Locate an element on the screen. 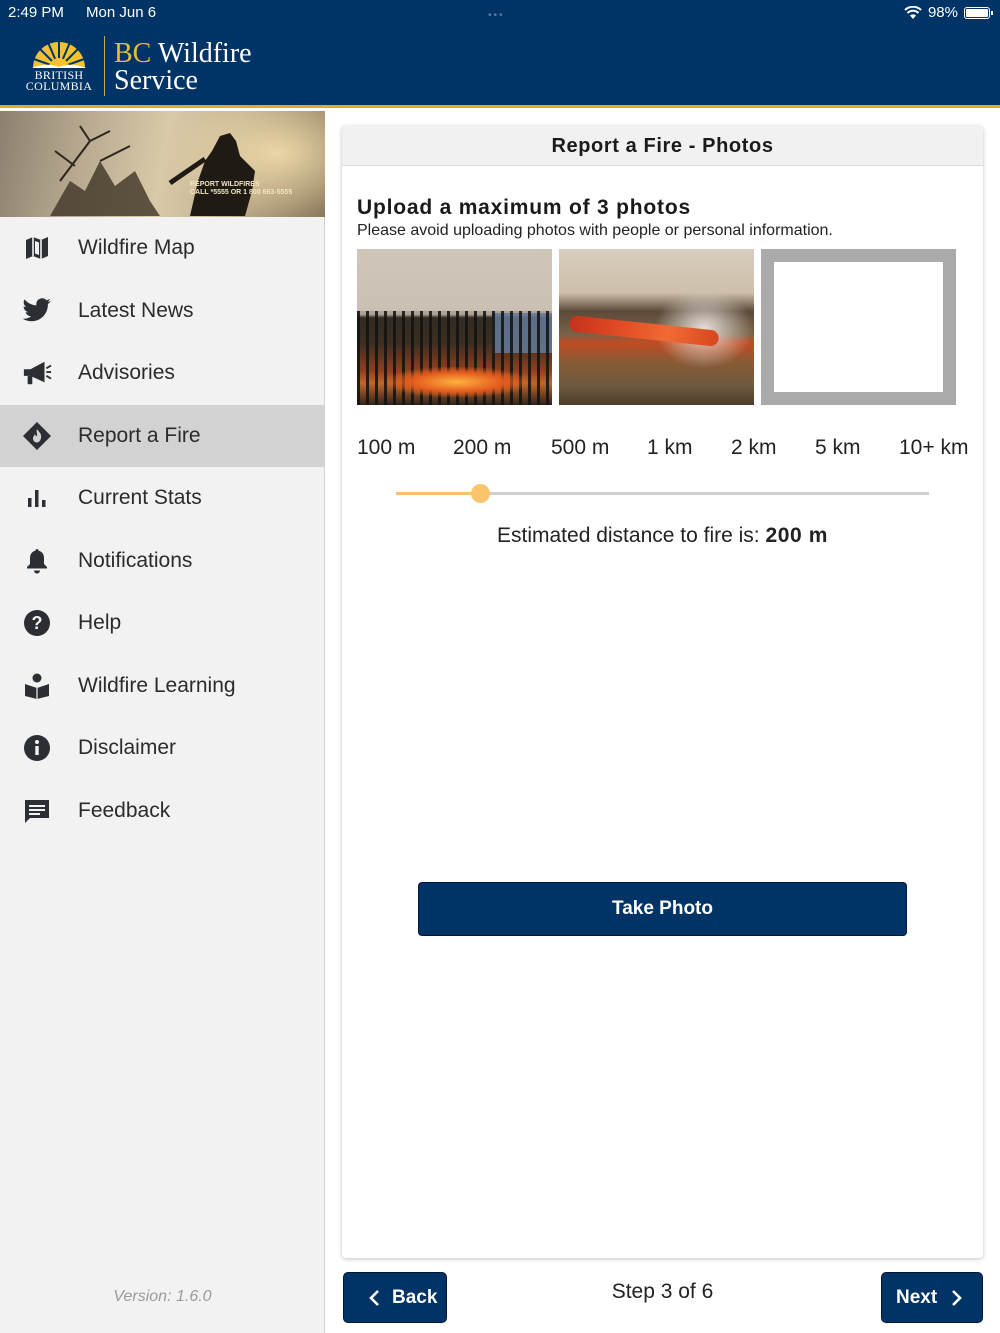 Image resolution: width=1000 pixels, height=1333 pixels. sidebar-item-label: Advisories is located at coordinates (126, 373).